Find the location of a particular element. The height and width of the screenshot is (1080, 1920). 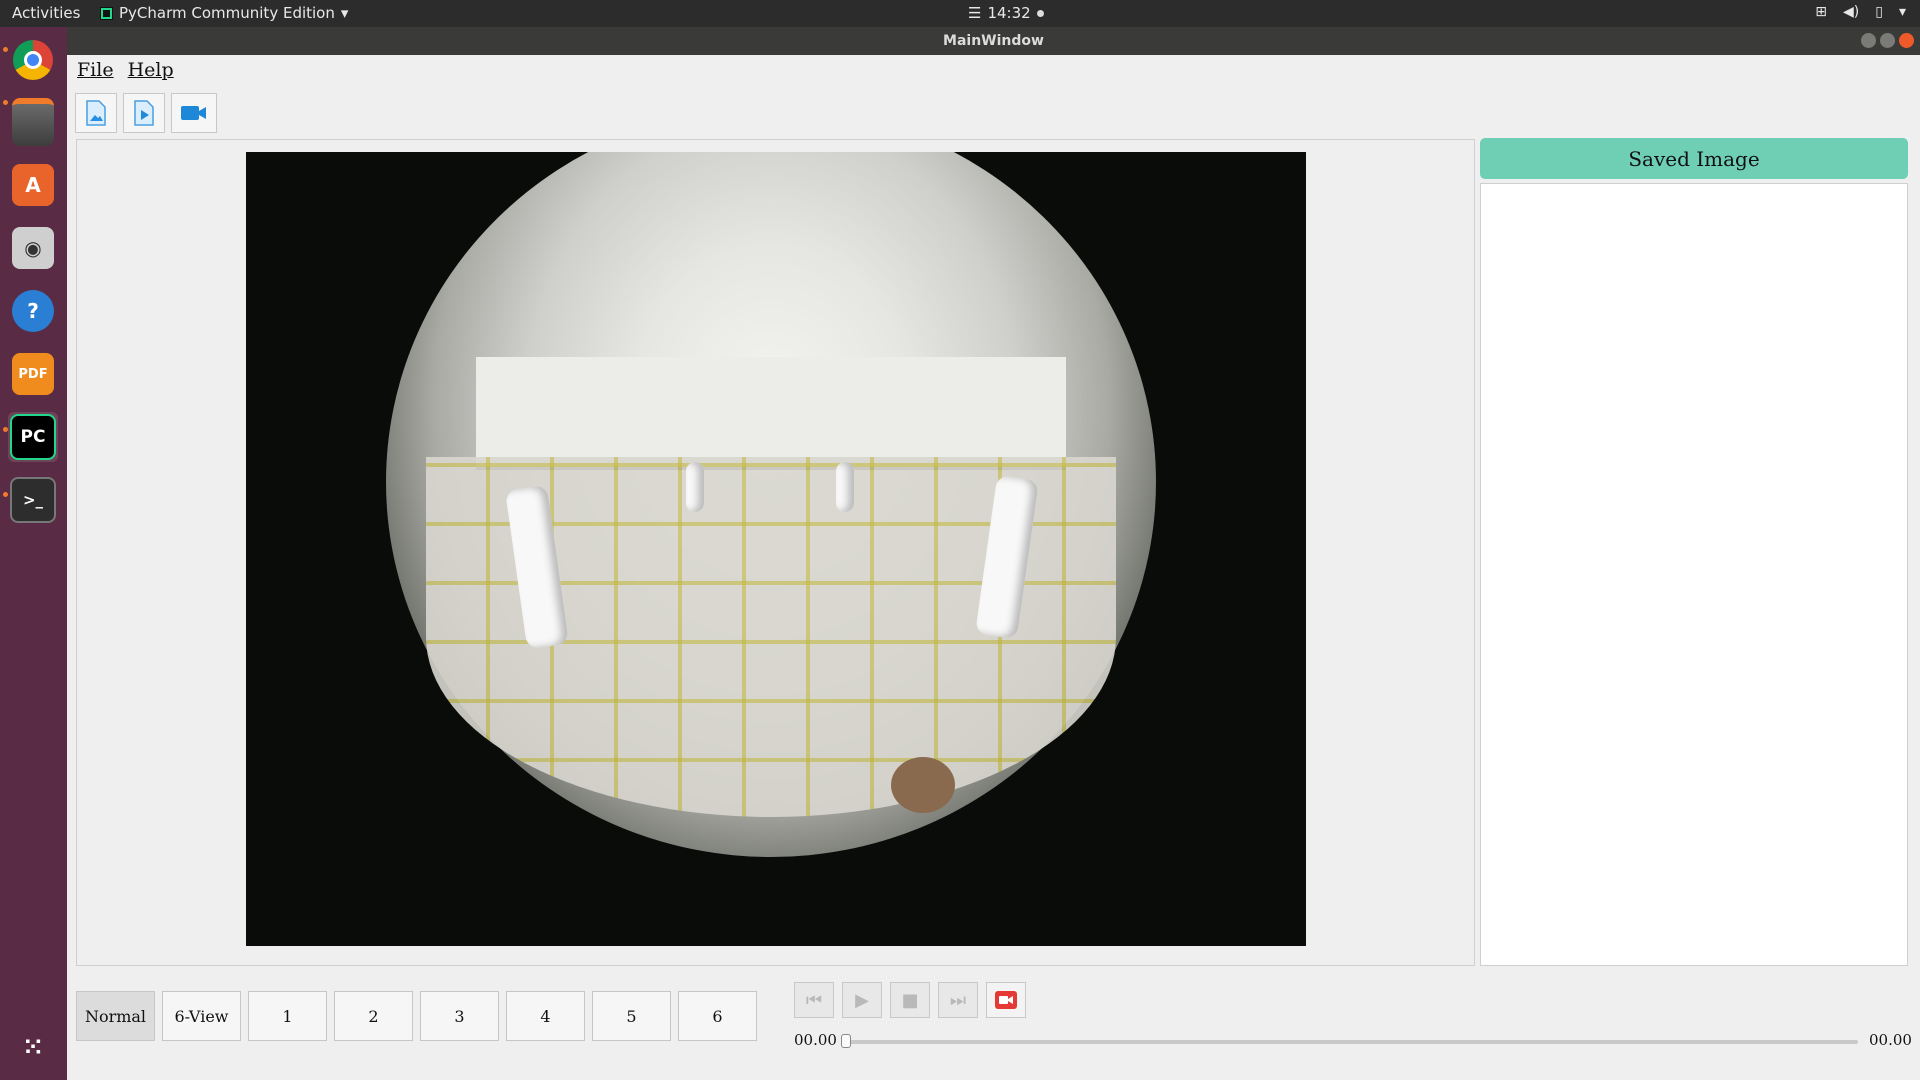

skip-forward-button: ⏭ is located at coordinates (958, 1000).